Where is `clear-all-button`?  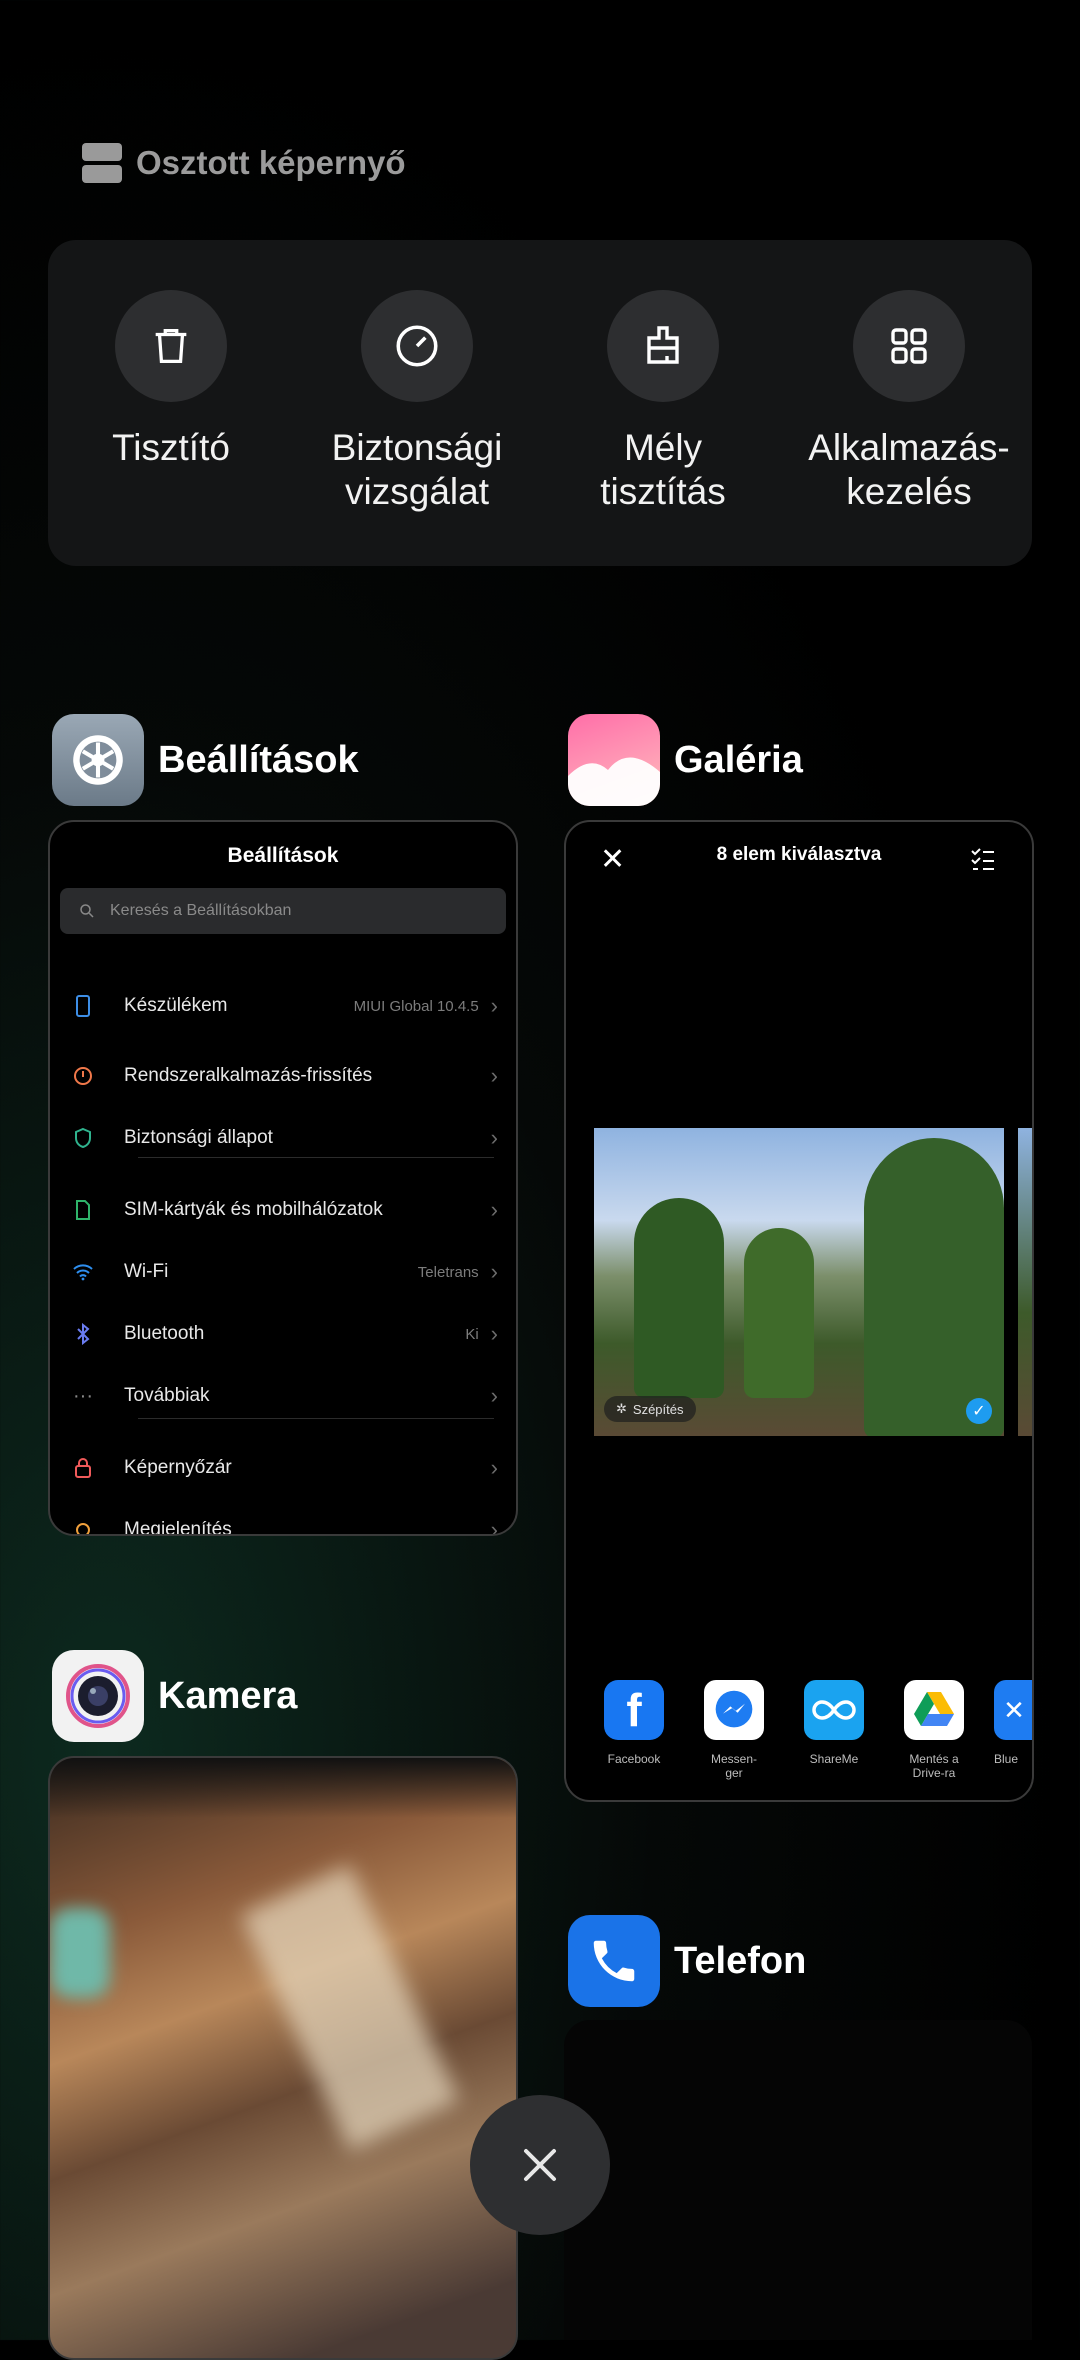 clear-all-button is located at coordinates (540, 2165).